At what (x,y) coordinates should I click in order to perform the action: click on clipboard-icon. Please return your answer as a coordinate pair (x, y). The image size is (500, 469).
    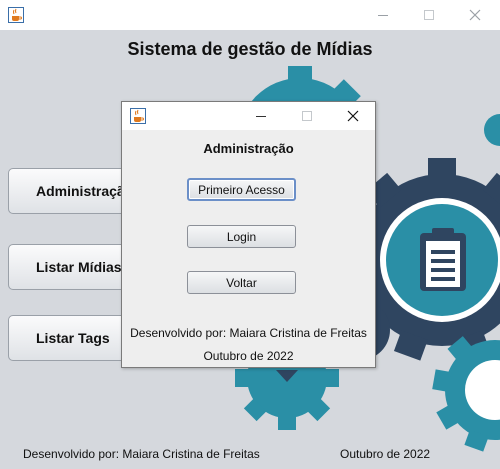
    Looking at the image, I should click on (443, 259).